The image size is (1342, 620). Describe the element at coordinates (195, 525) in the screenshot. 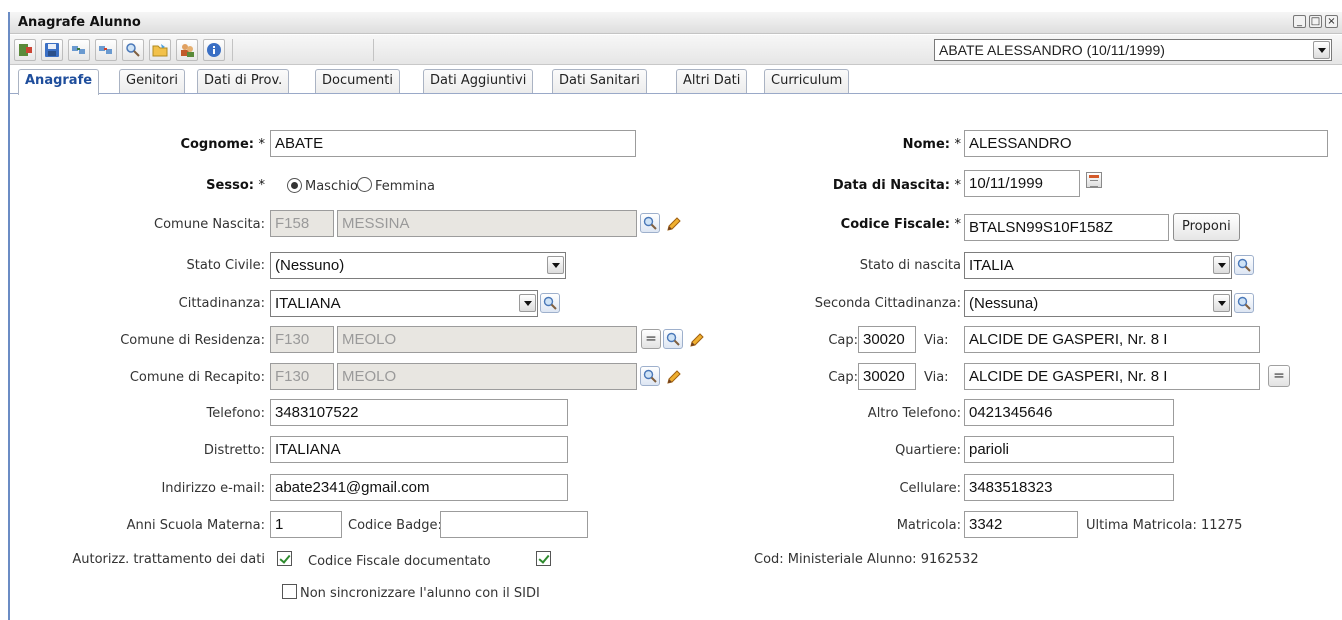

I see `anni-materna-label: Anni Scuola Materna:` at that location.